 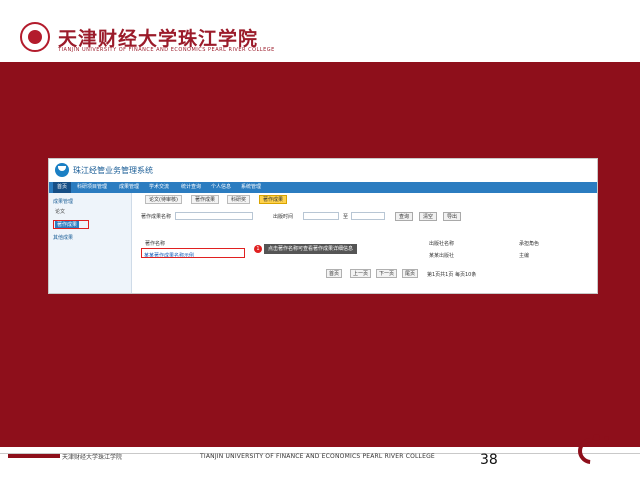 I want to click on sidebar-group-other: 其他成果, so click(x=63, y=237).